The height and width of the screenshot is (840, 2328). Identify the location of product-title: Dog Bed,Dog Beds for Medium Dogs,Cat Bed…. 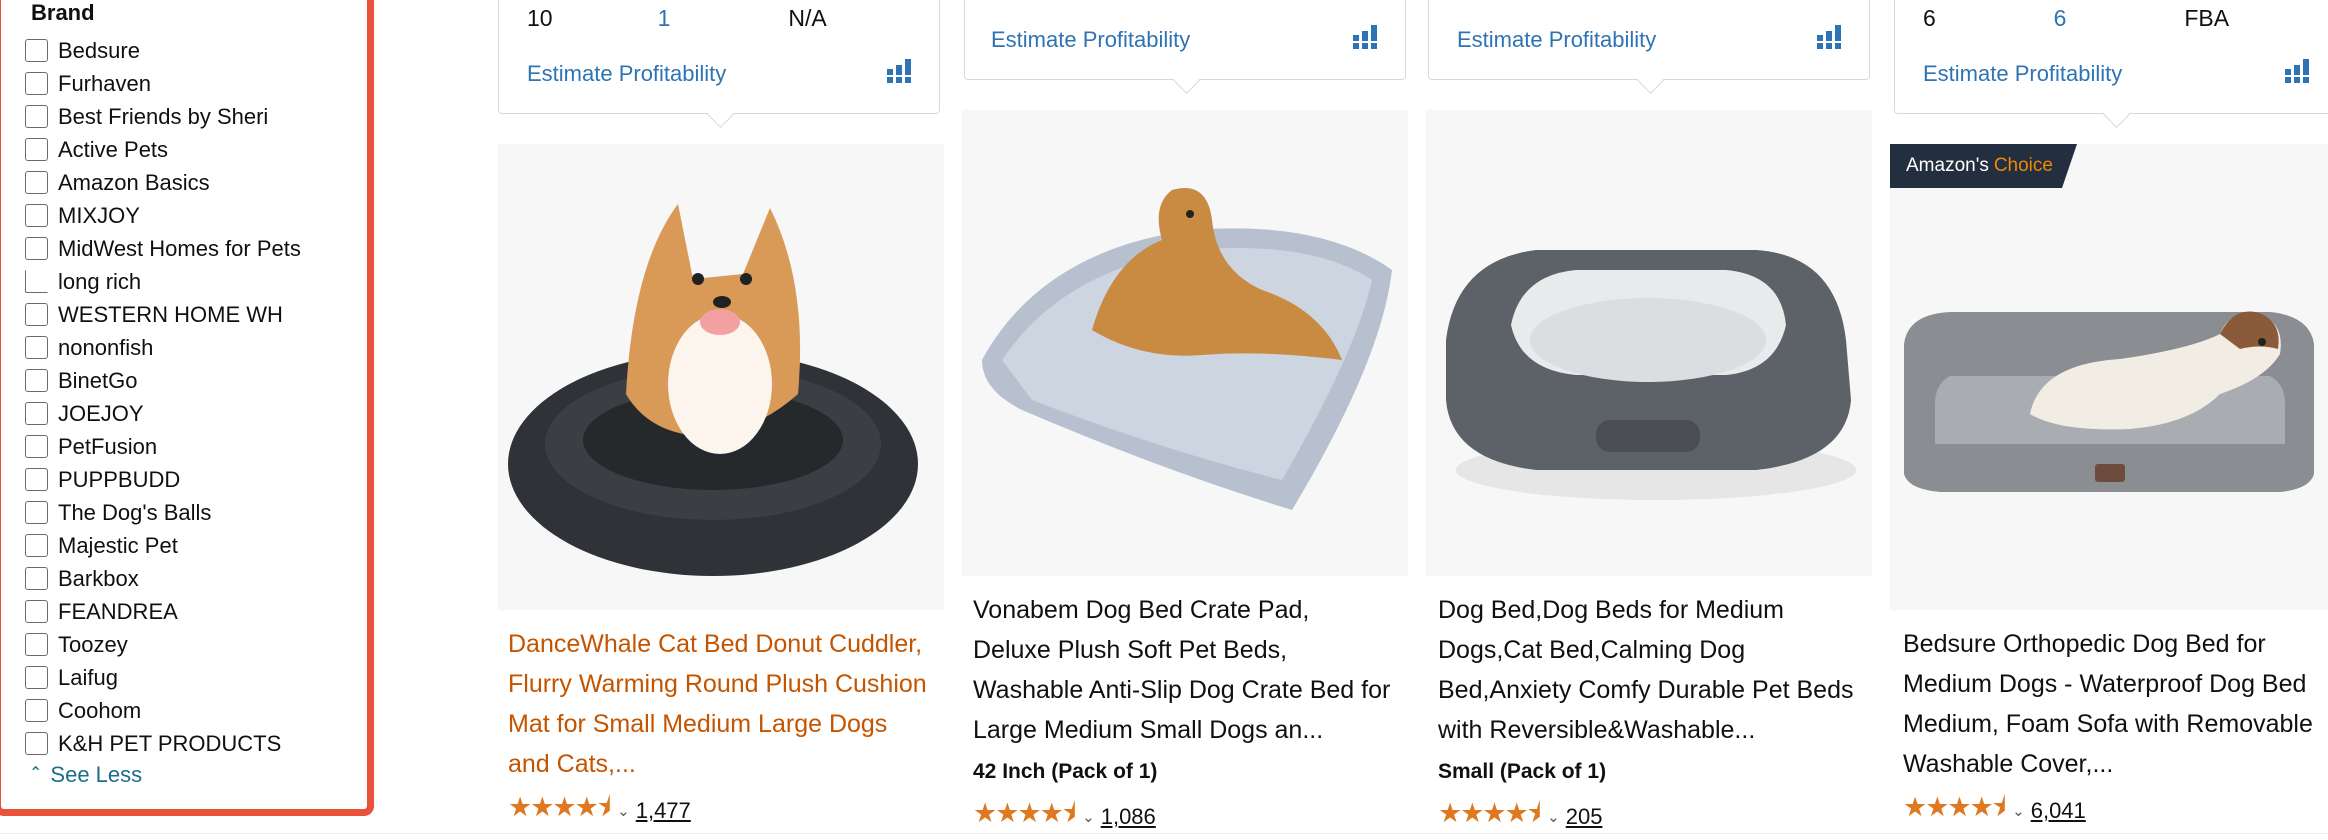
(1648, 670).